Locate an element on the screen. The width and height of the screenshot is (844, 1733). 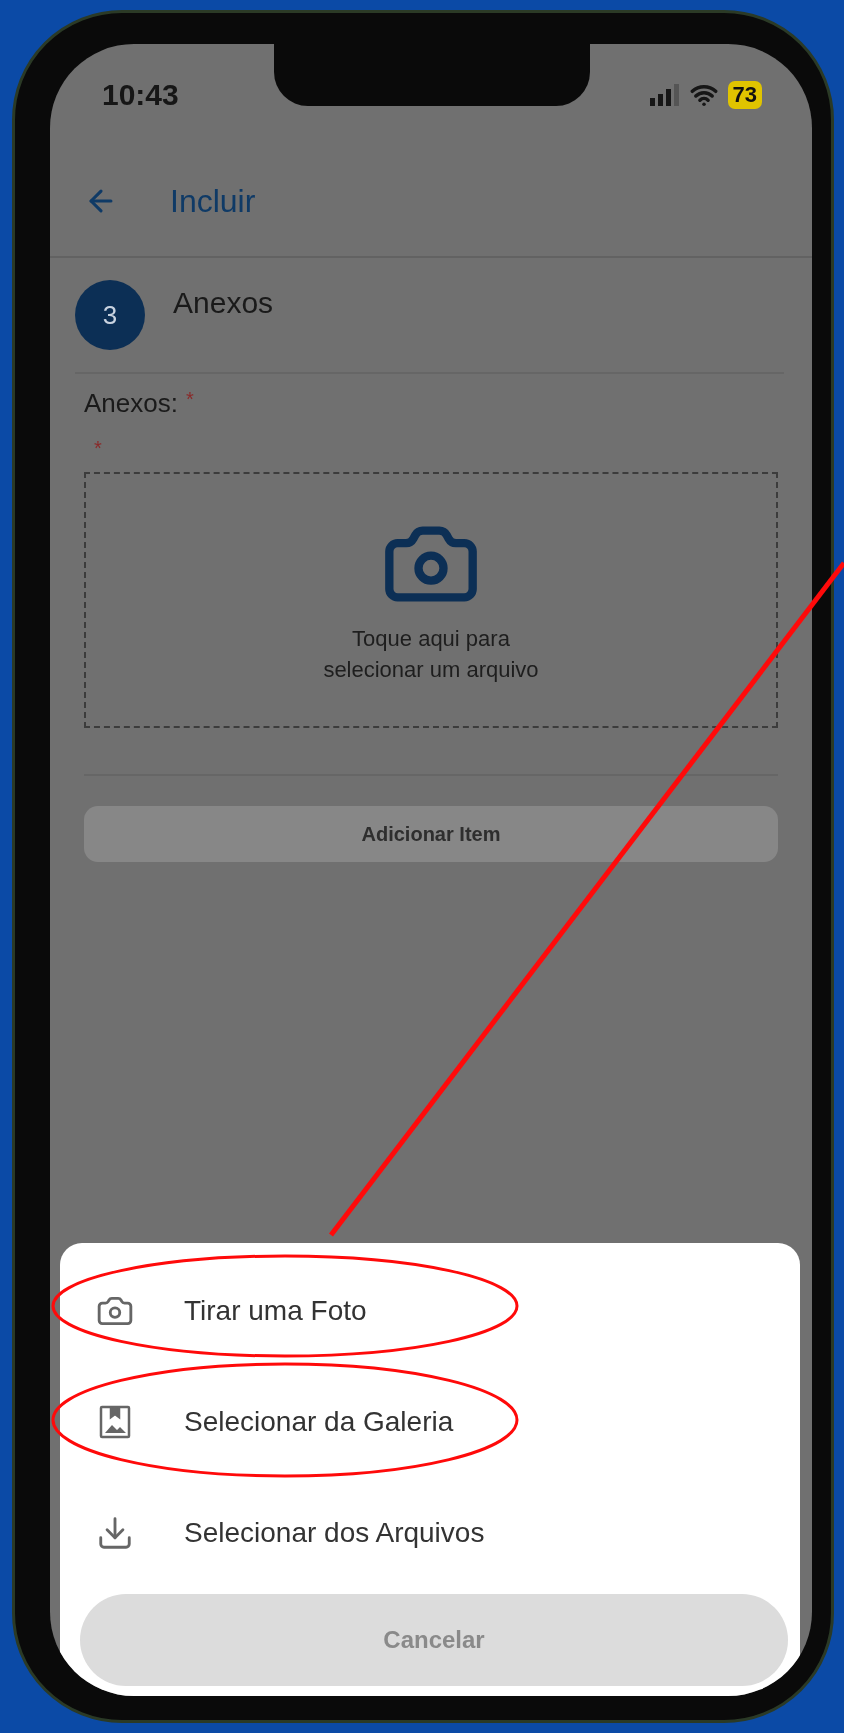
sheet-option: Selecionar dos Arquivos is located at coordinates (430, 1532).